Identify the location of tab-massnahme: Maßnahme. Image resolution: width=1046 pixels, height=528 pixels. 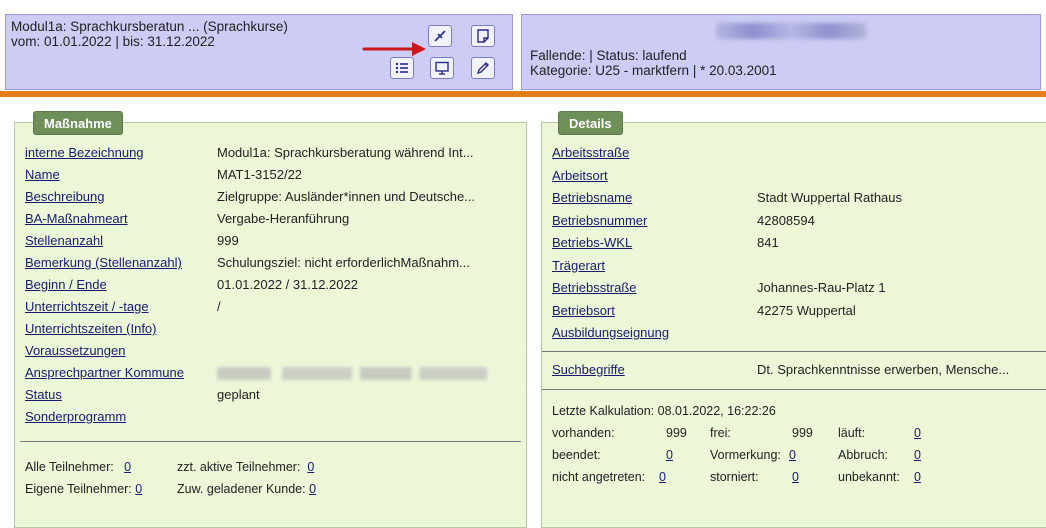
(78, 123).